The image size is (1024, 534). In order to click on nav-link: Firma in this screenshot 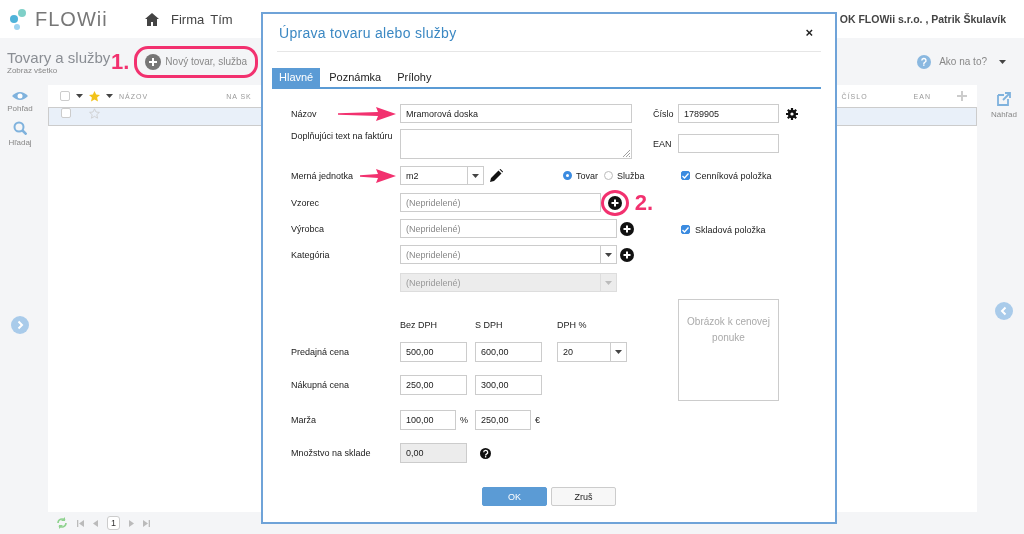, I will do `click(188, 19)`.